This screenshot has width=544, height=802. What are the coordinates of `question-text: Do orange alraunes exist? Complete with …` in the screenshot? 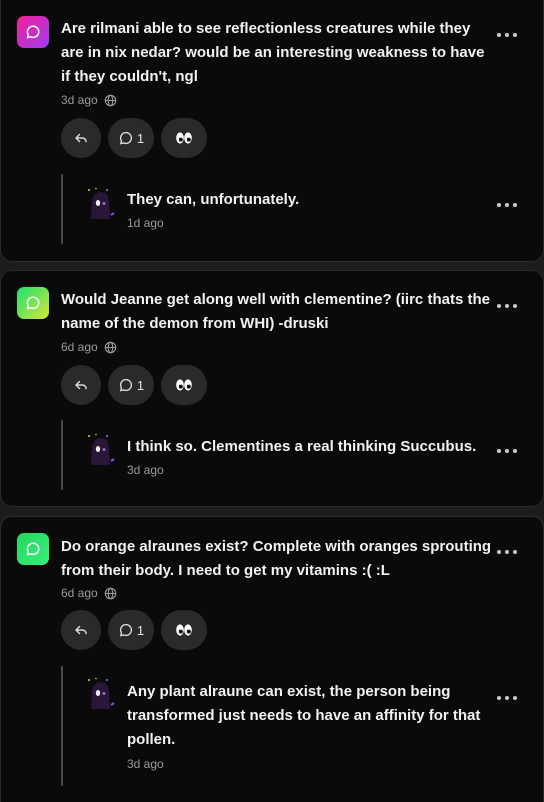 It's located at (276, 558).